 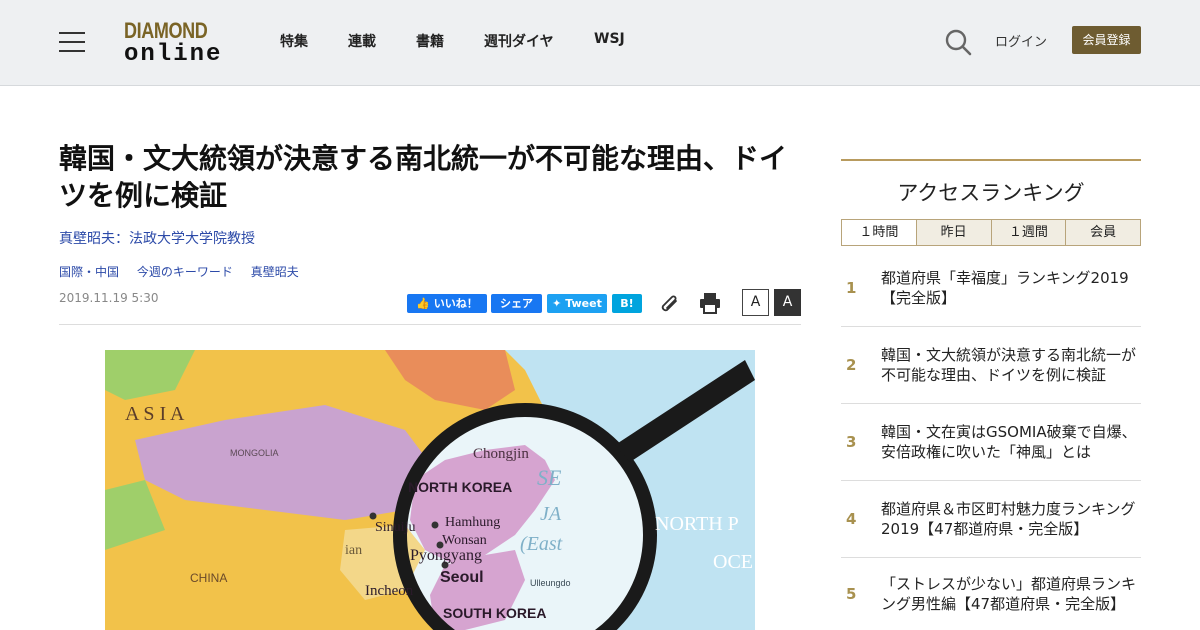 I want to click on tweet-button: ✦ Tweet, so click(x=577, y=303).